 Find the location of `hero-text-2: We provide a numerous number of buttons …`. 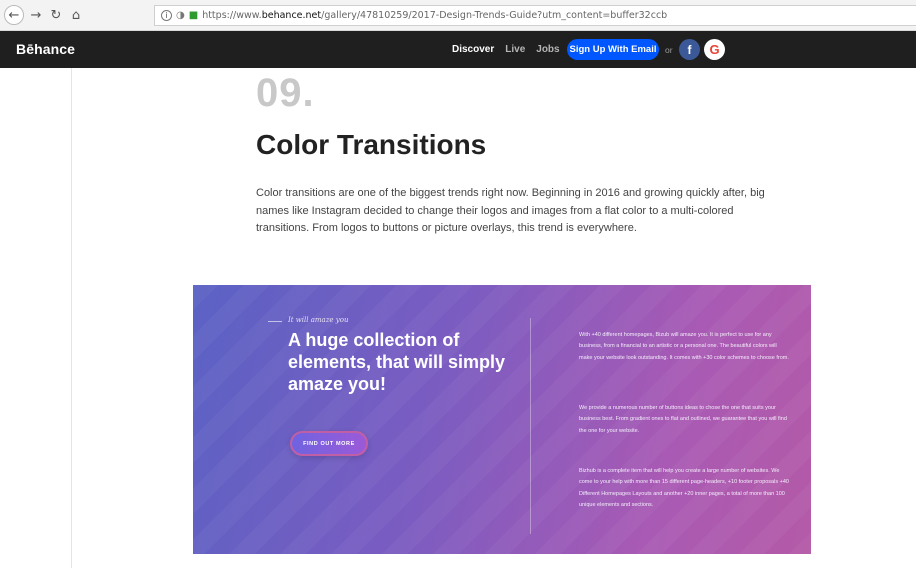

hero-text-2: We provide a numerous number of buttons … is located at coordinates (683, 419).